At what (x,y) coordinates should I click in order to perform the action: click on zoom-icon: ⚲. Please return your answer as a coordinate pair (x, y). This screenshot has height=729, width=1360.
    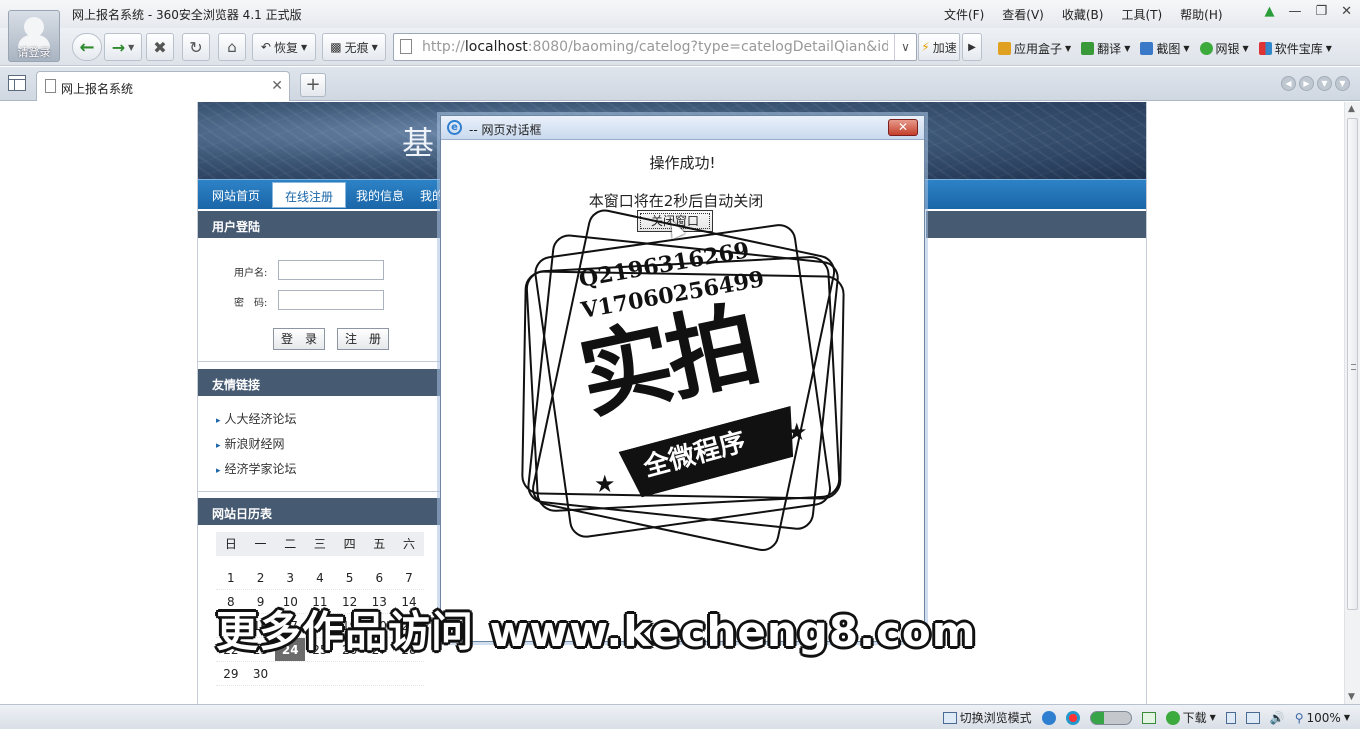
    Looking at the image, I should click on (1299, 717).